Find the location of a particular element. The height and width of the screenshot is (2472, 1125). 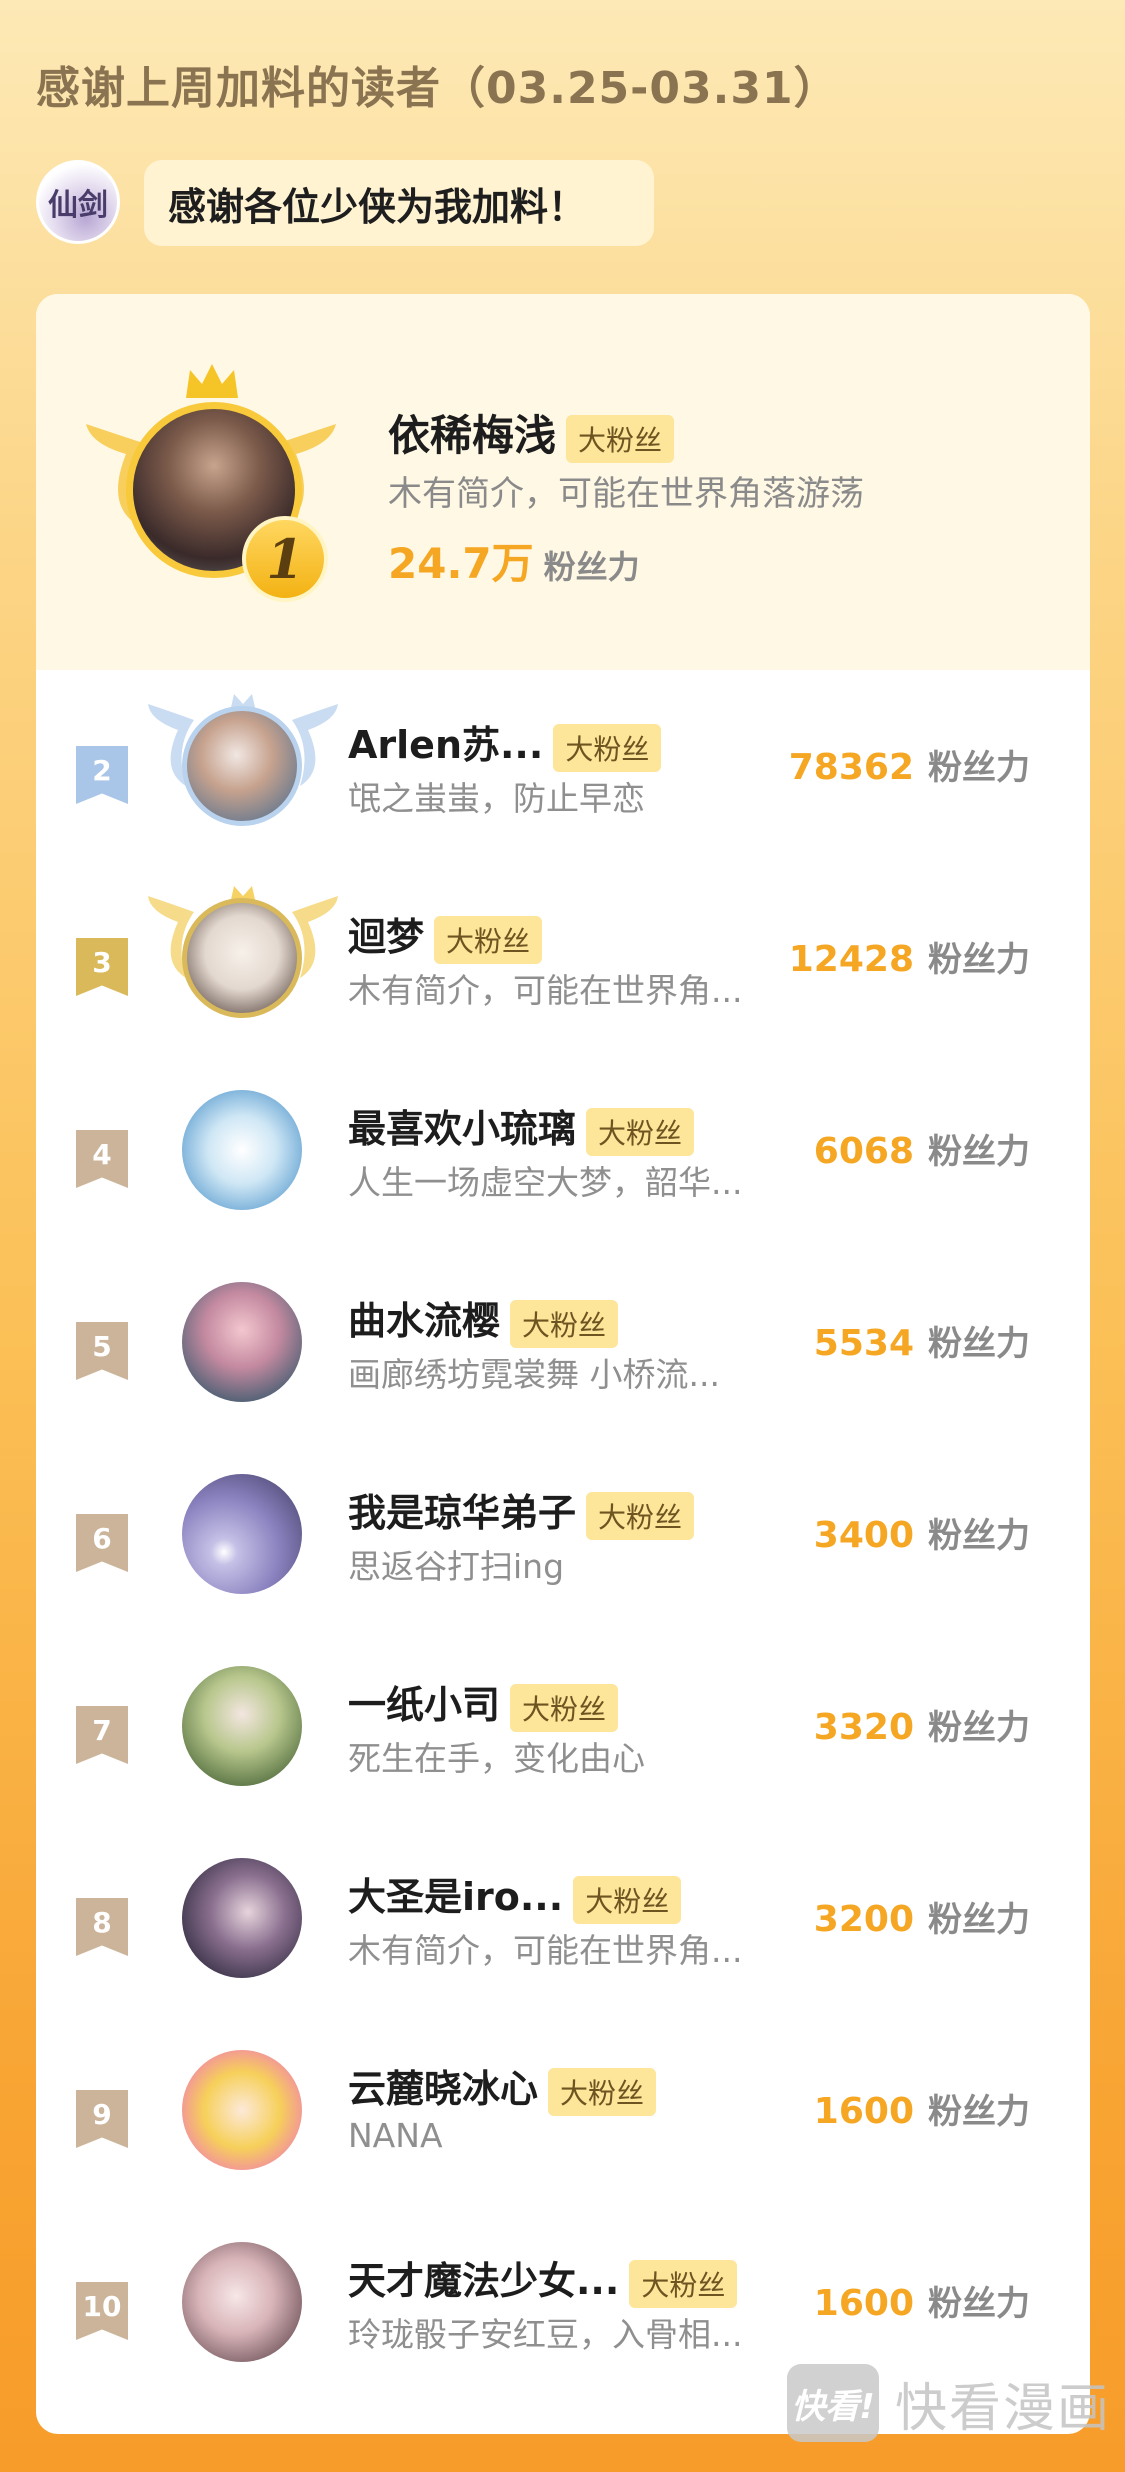

author-message-bubble: 感谢各位少侠为我加料！ is located at coordinates (399, 203).